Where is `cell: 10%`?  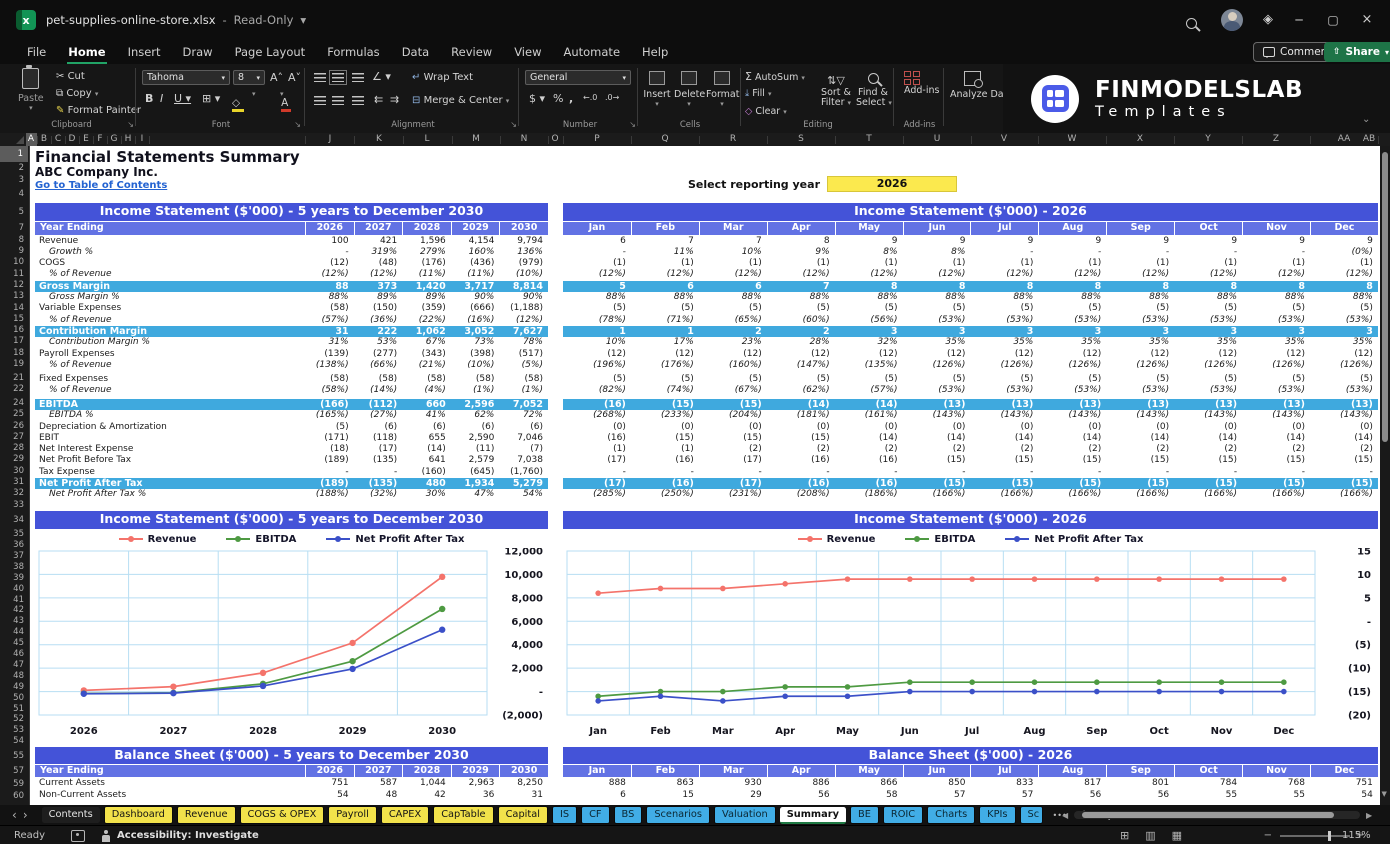 cell: 10% is located at coordinates (733, 252).